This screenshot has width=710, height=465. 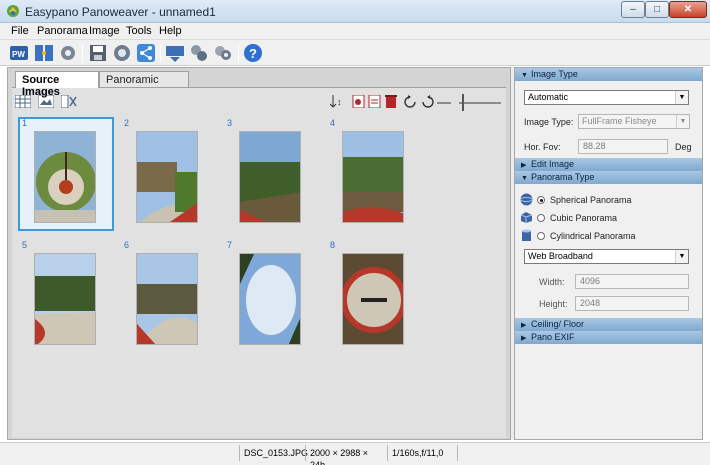 What do you see at coordinates (593, 236) in the screenshot?
I see `cylindrical-panorama-label: Cylindrical Panorama` at bounding box center [593, 236].